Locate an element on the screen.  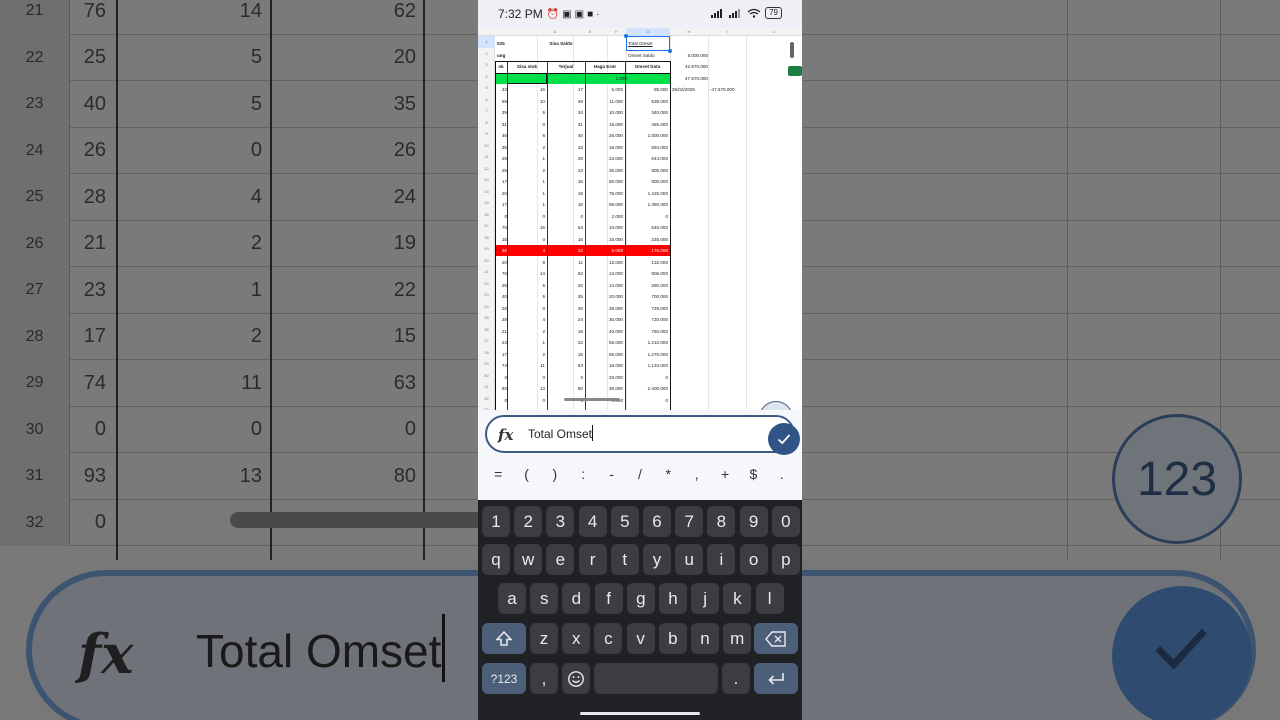
row-header: 2 is located at coordinates (486, 54).